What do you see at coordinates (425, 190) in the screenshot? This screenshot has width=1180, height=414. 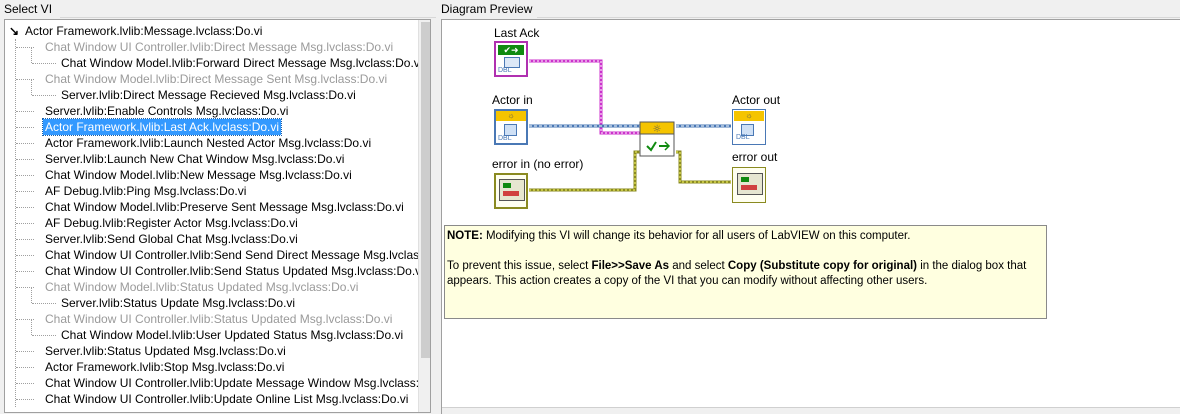 I see `tree-scroll-thumb` at bounding box center [425, 190].